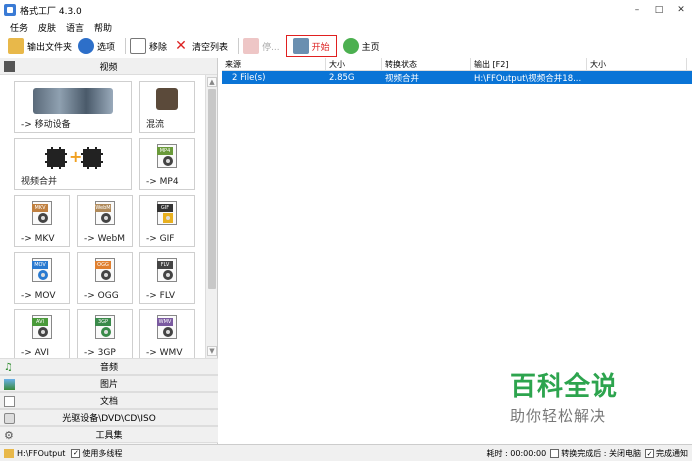 This screenshot has height=461, width=692. Describe the element at coordinates (148, 46) in the screenshot. I see `remove-button: 移除` at that location.